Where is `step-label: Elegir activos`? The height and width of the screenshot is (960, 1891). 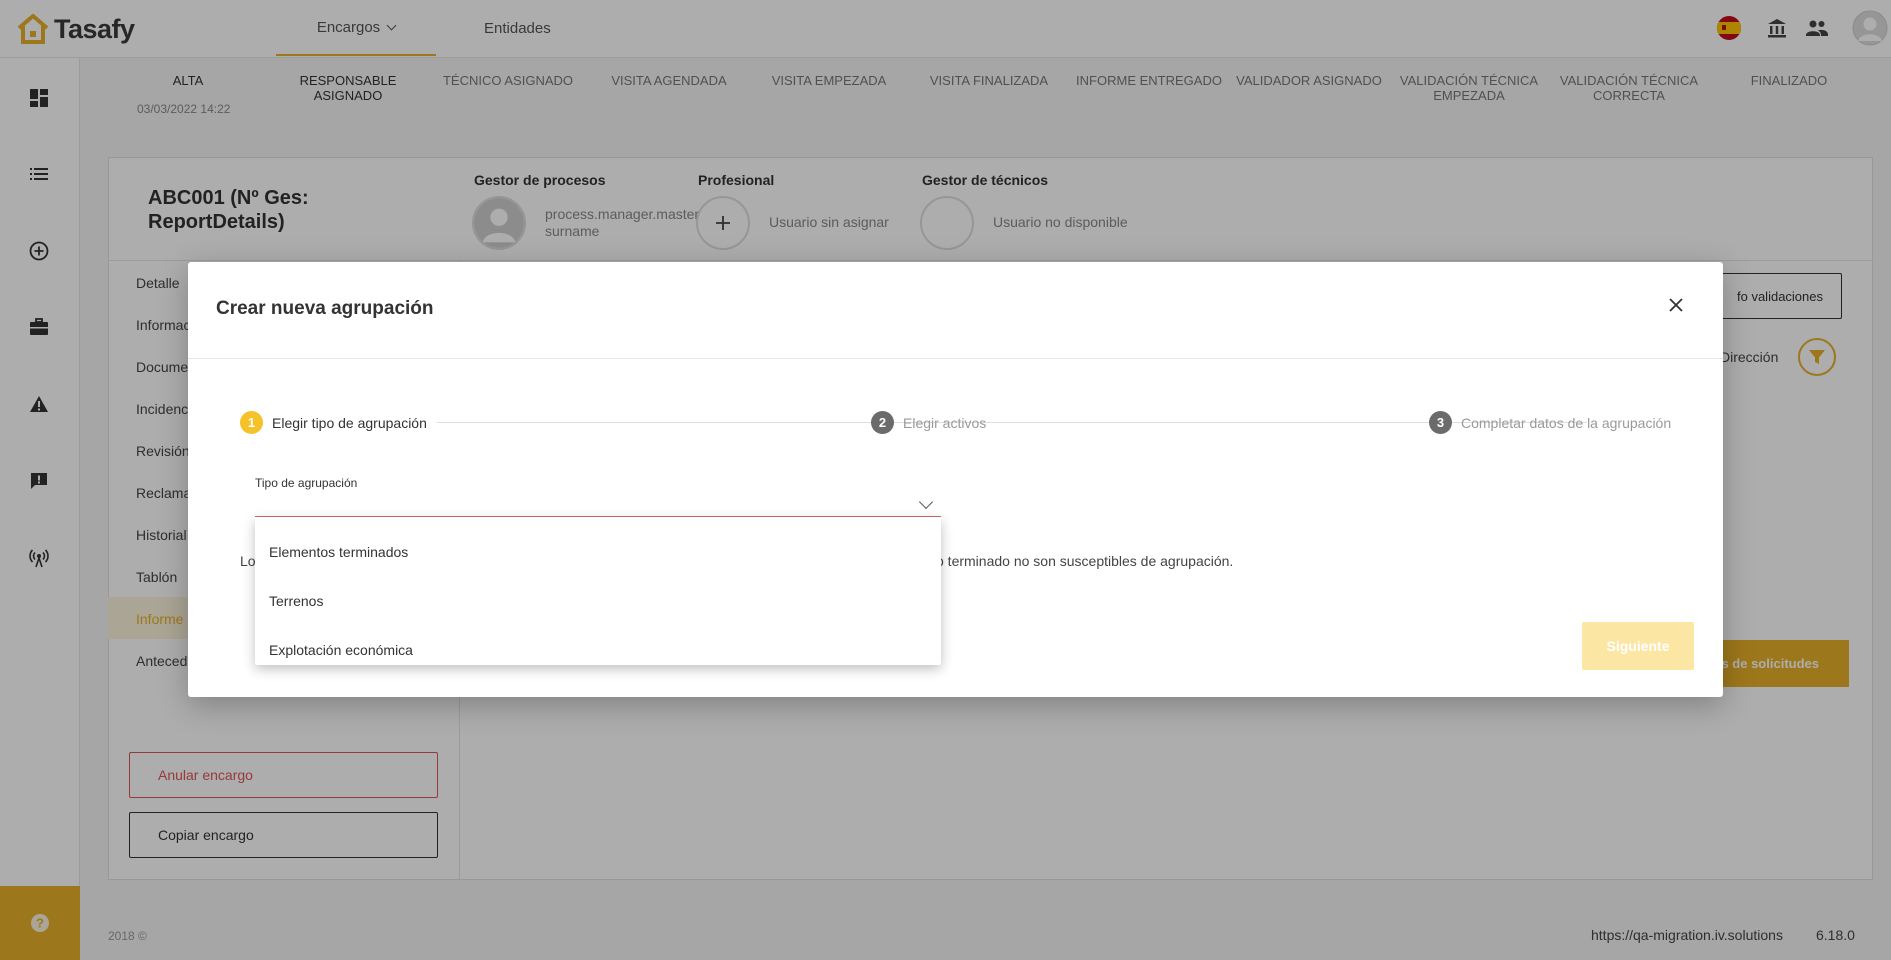 step-label: Elegir activos is located at coordinates (945, 422).